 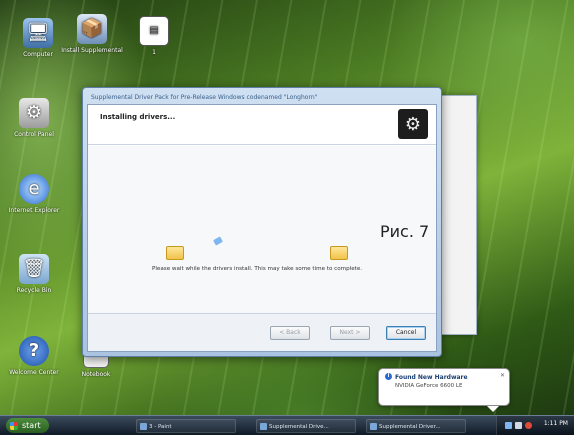 I want to click on desktop-icon-install-supplemental: 📦 Install Supplemental, so click(x=92, y=34).